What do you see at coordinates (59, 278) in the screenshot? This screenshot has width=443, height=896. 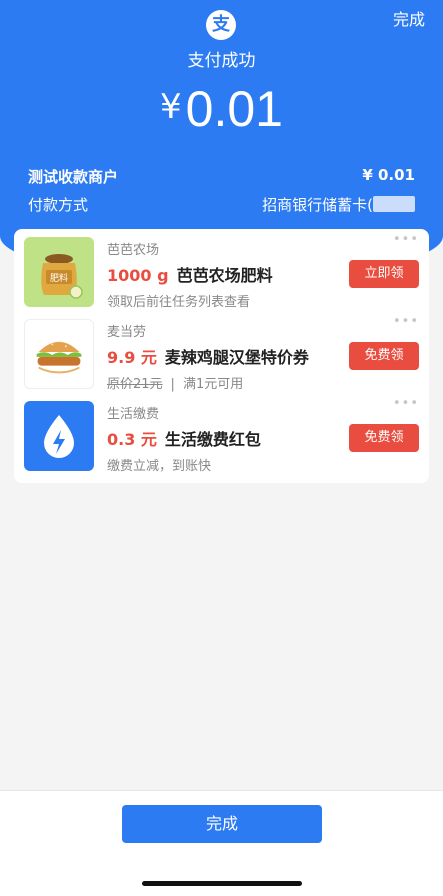 I see `fertilizer-bag-label: 肥料` at bounding box center [59, 278].